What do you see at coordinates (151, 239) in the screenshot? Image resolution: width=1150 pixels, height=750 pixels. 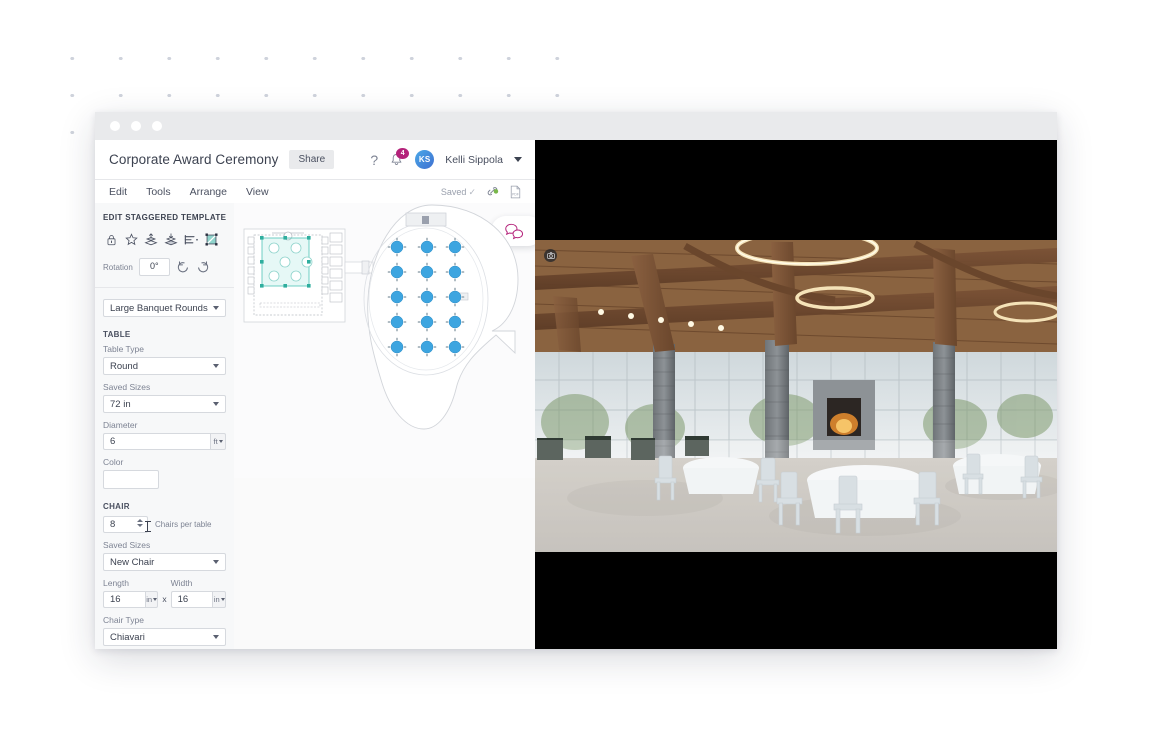 I see `bring-to-front-button` at bounding box center [151, 239].